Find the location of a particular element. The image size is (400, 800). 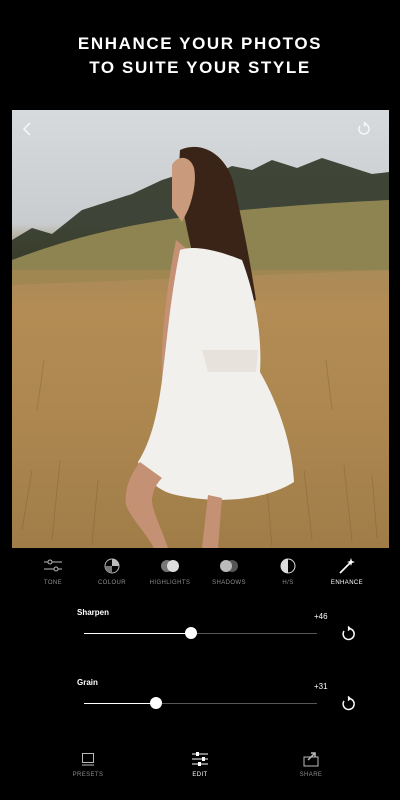

headline-line-1: ENHANCE YOUR PHOTOS is located at coordinates (200, 43).